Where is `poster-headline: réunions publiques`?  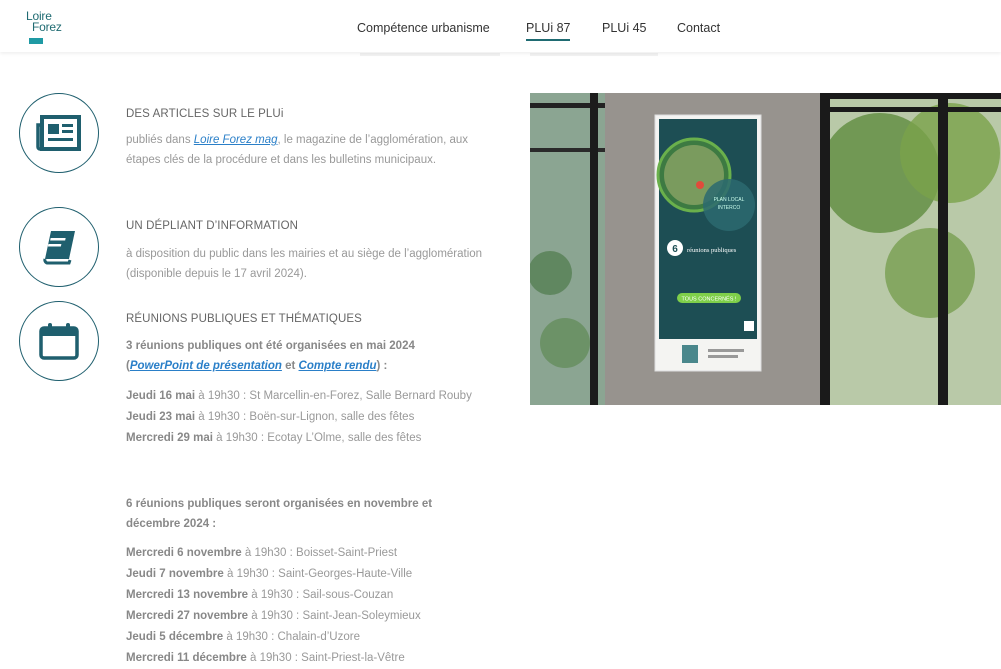
poster-headline: réunions publiques is located at coordinates (712, 250).